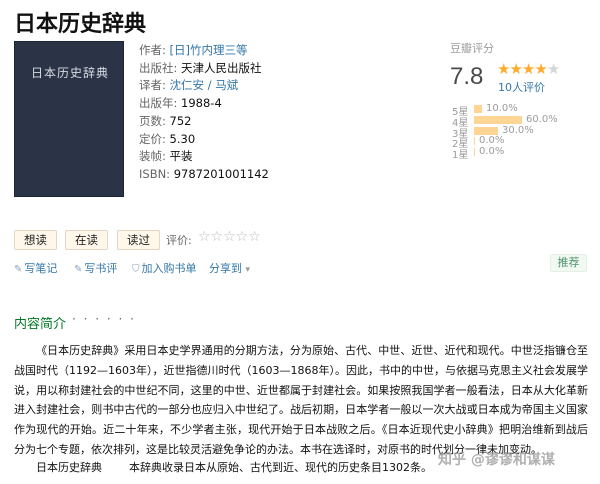 The width and height of the screenshot is (600, 484). I want to click on info-key: 定价:, so click(154, 138).